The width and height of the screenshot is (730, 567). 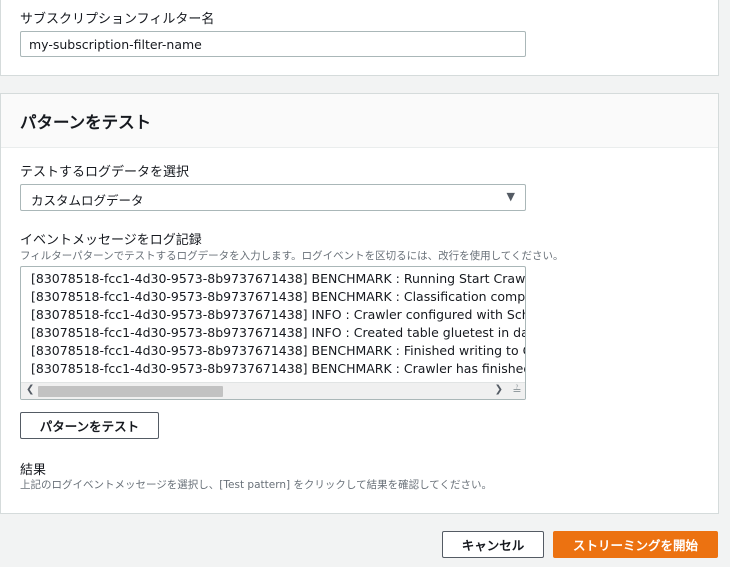 What do you see at coordinates (117, 19) in the screenshot?
I see `filter-name-label: サブスクリプションフィルター名` at bounding box center [117, 19].